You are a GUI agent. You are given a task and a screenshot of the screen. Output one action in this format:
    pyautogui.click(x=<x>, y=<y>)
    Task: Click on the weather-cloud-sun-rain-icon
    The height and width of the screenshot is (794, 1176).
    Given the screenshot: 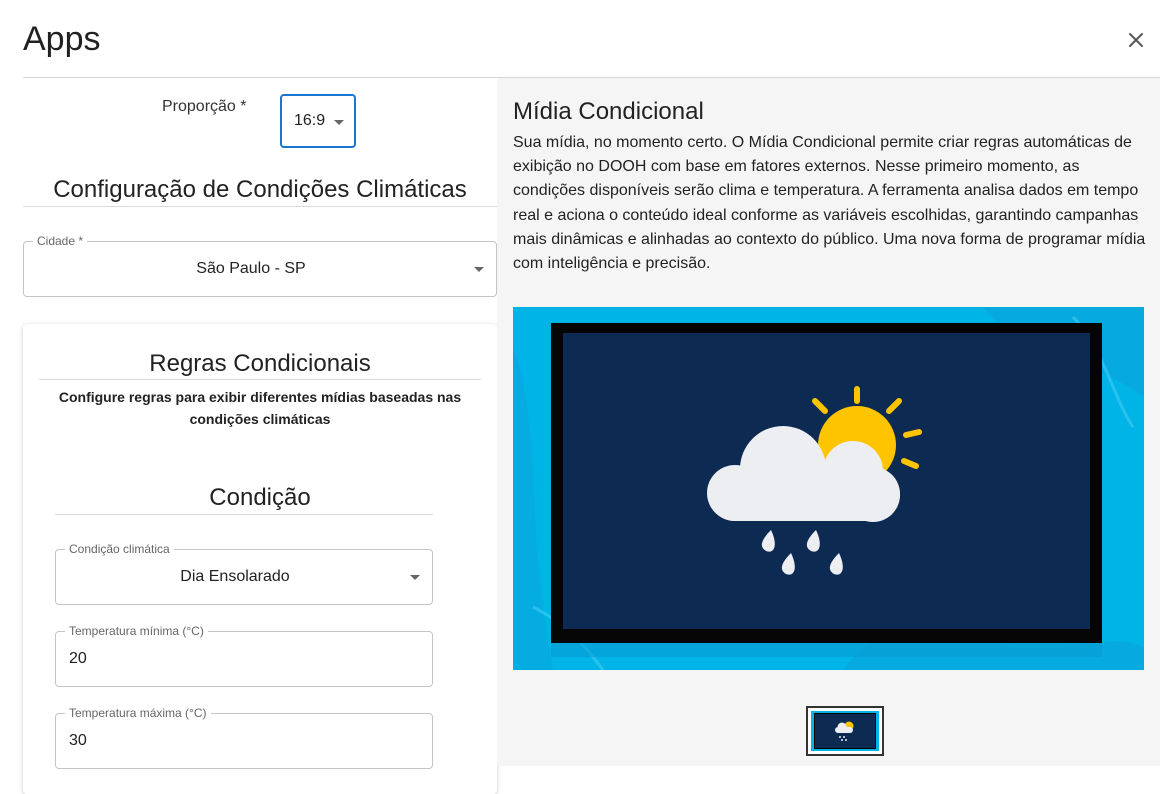 What is the action you would take?
    pyautogui.click(x=845, y=731)
    